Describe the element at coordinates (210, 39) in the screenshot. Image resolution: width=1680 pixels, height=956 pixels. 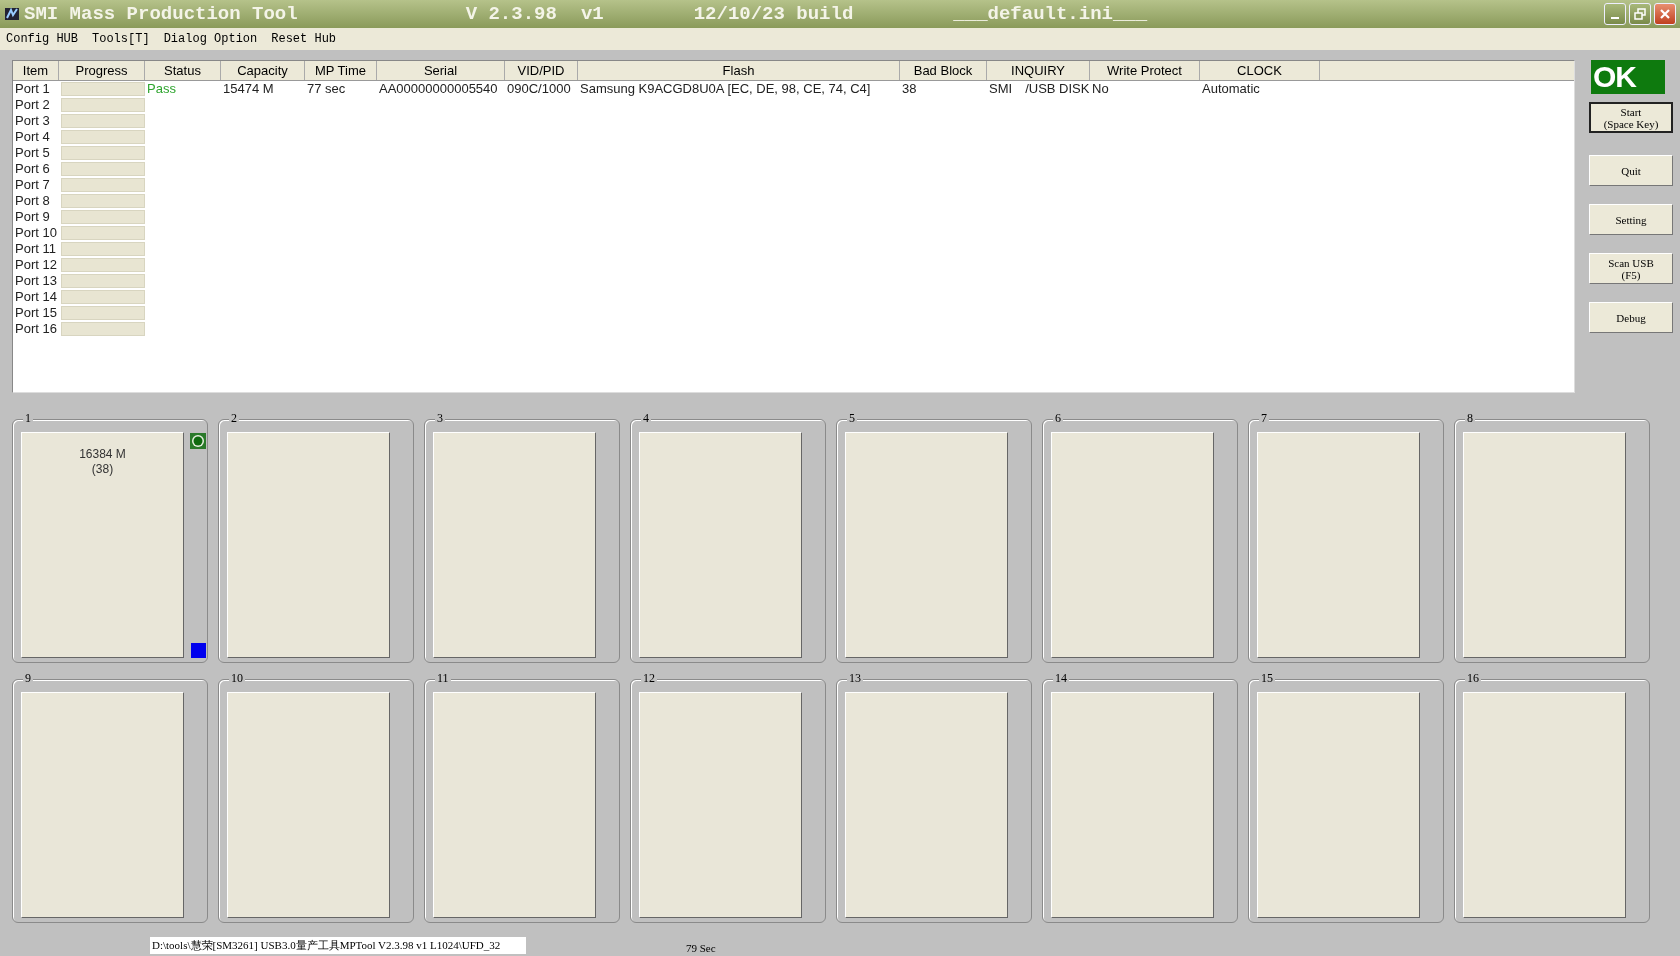
I see `menu-item: Dialog Option` at that location.